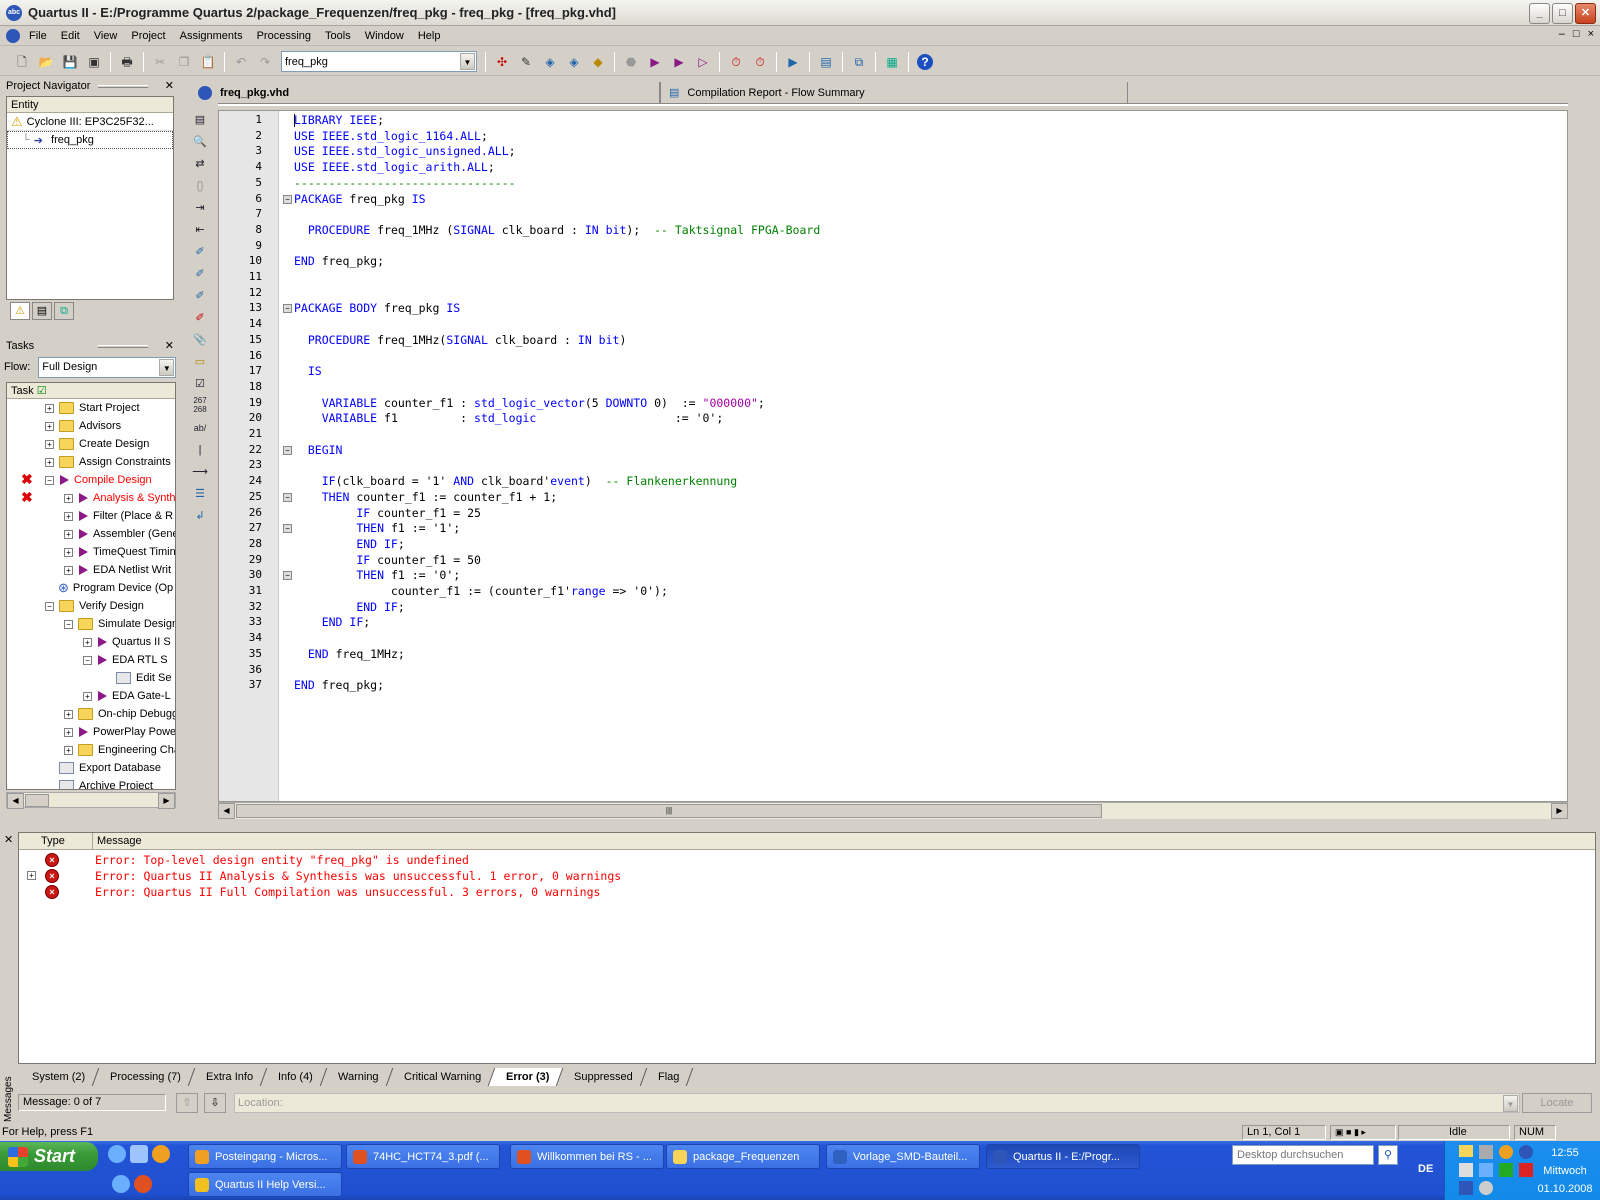 The height and width of the screenshot is (1200, 1600). What do you see at coordinates (892, 62) in the screenshot?
I see `megawizard-icon: ▦` at bounding box center [892, 62].